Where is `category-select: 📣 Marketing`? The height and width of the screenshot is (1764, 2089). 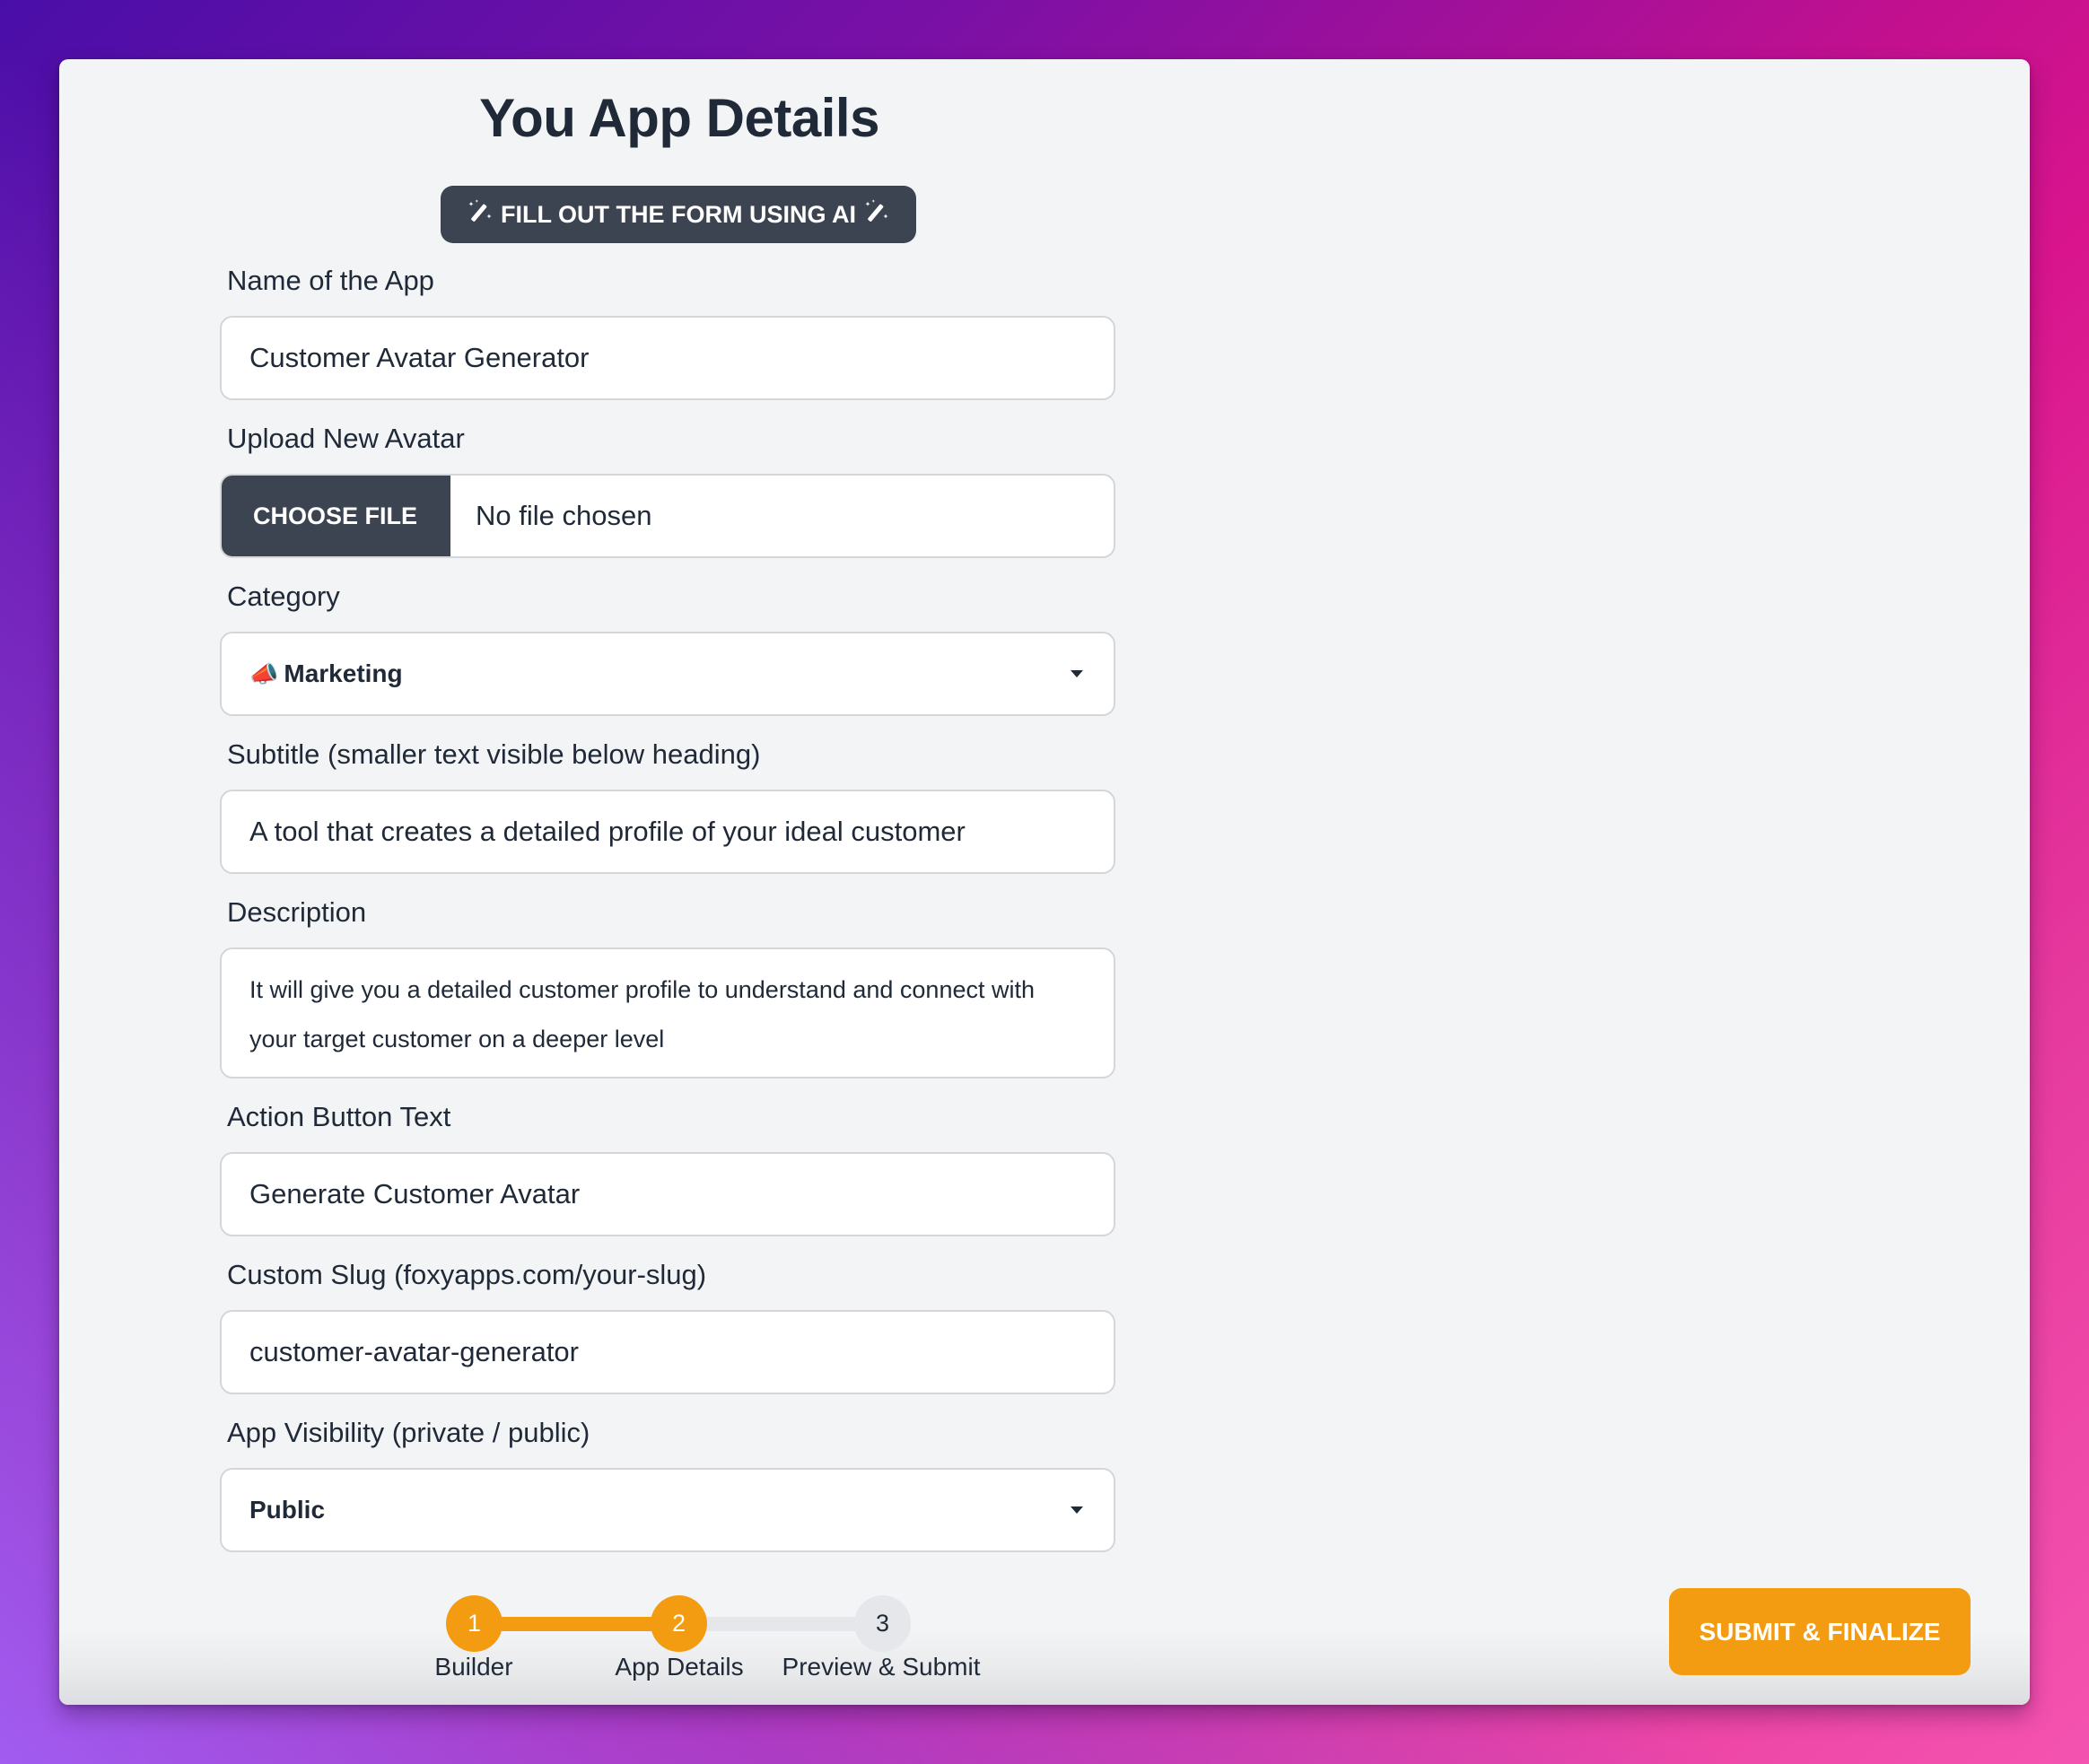 category-select: 📣 Marketing is located at coordinates (668, 674).